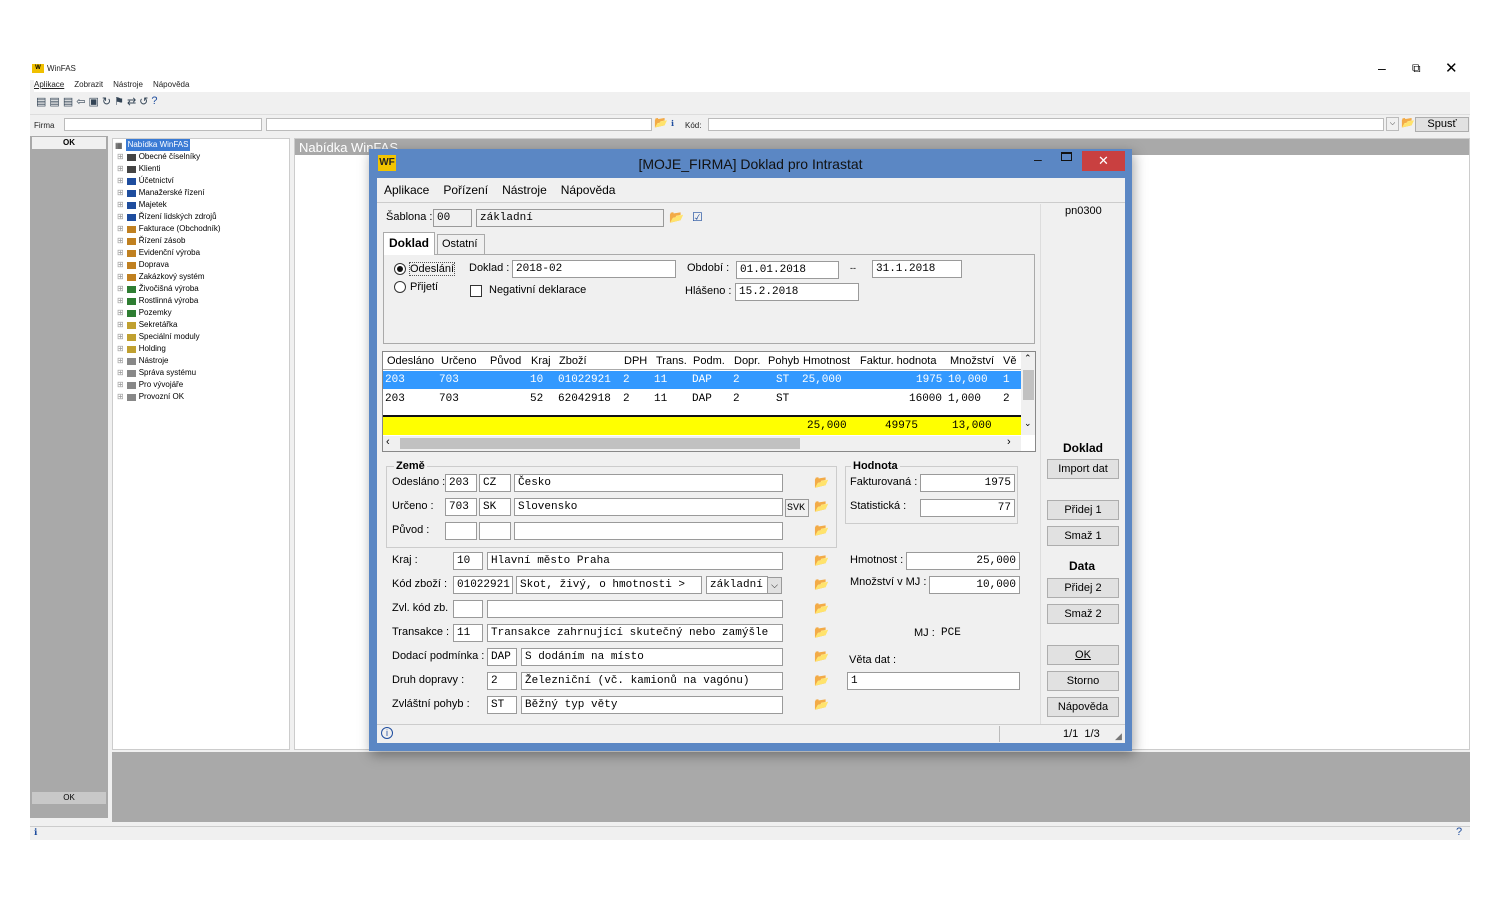 The height and width of the screenshot is (900, 1500). I want to click on col-faktur: Faktur. hodnota, so click(898, 361).